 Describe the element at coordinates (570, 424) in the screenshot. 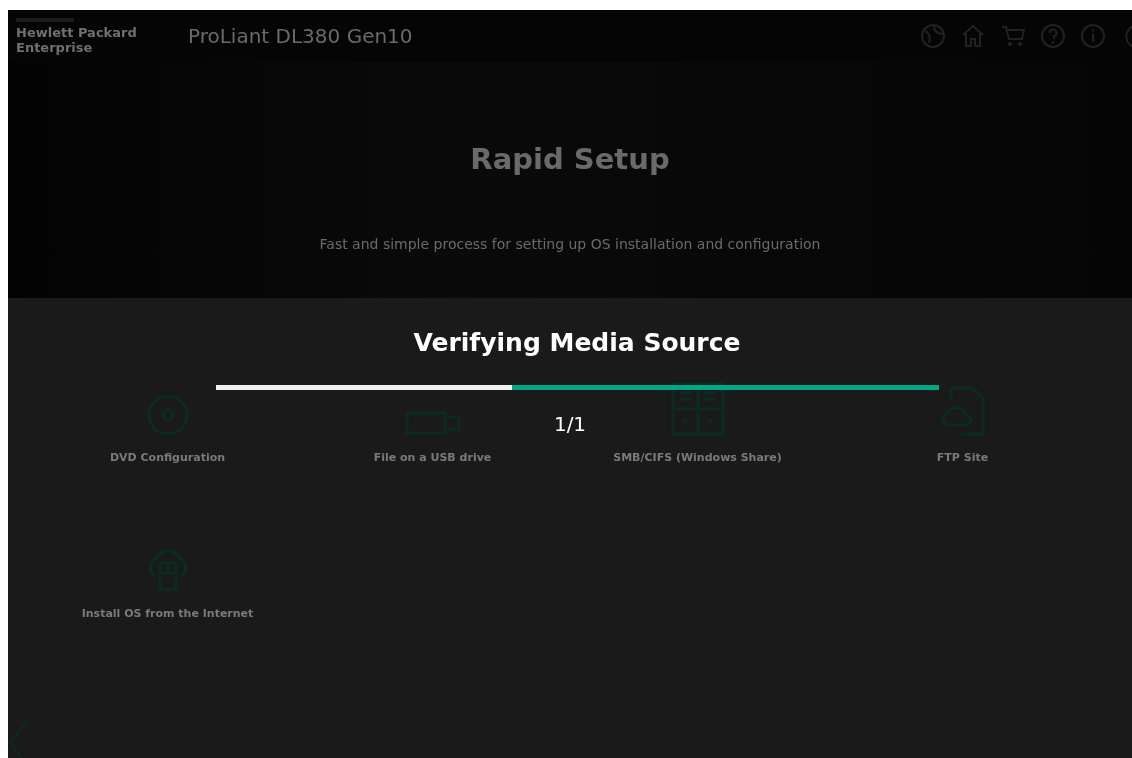

I see `progress-count: 1/1` at that location.